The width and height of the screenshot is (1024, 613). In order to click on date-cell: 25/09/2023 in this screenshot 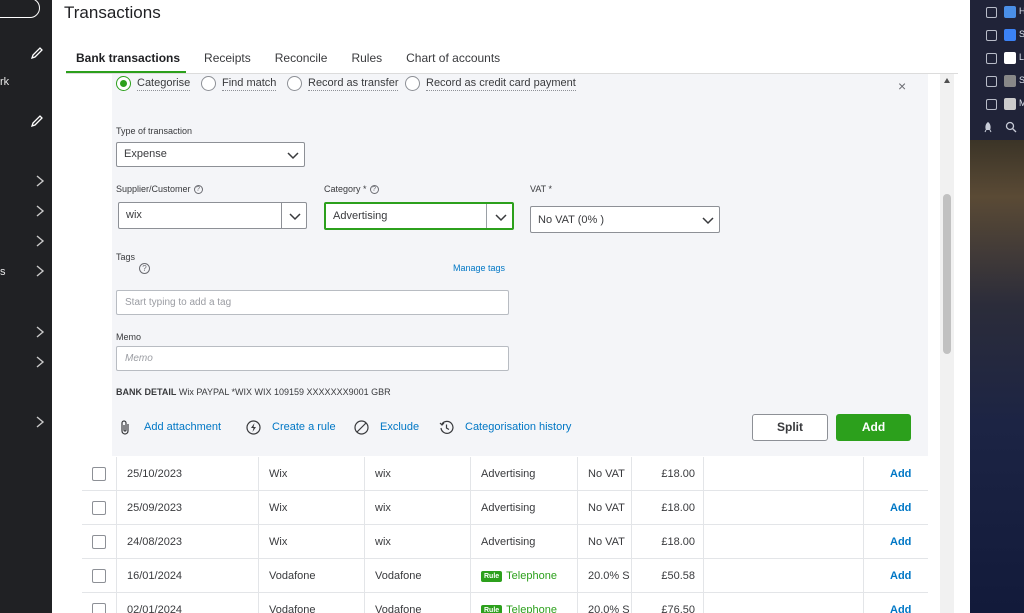, I will do `click(188, 508)`.